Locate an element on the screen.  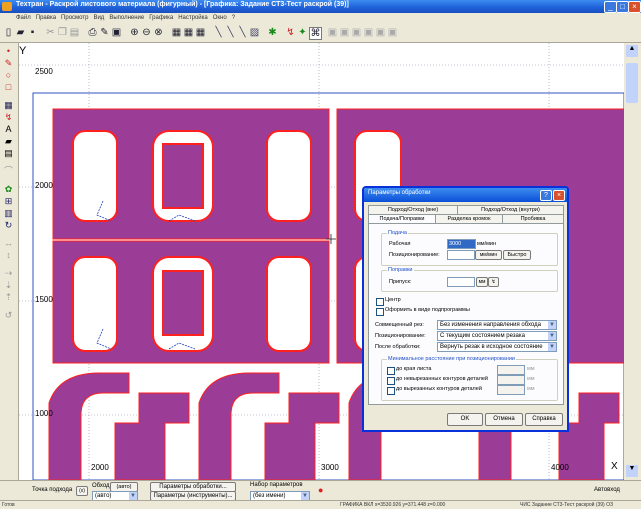
vertical-scrollbar: ▲ ▼ is located at coordinates (632, 261).